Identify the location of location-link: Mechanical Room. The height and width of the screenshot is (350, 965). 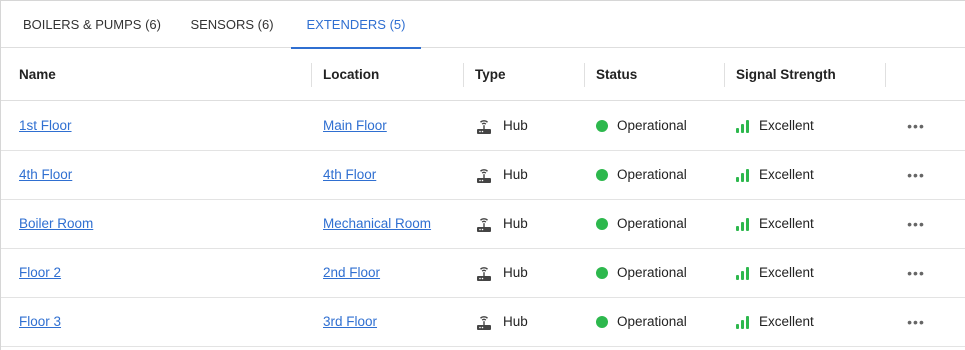
(377, 224).